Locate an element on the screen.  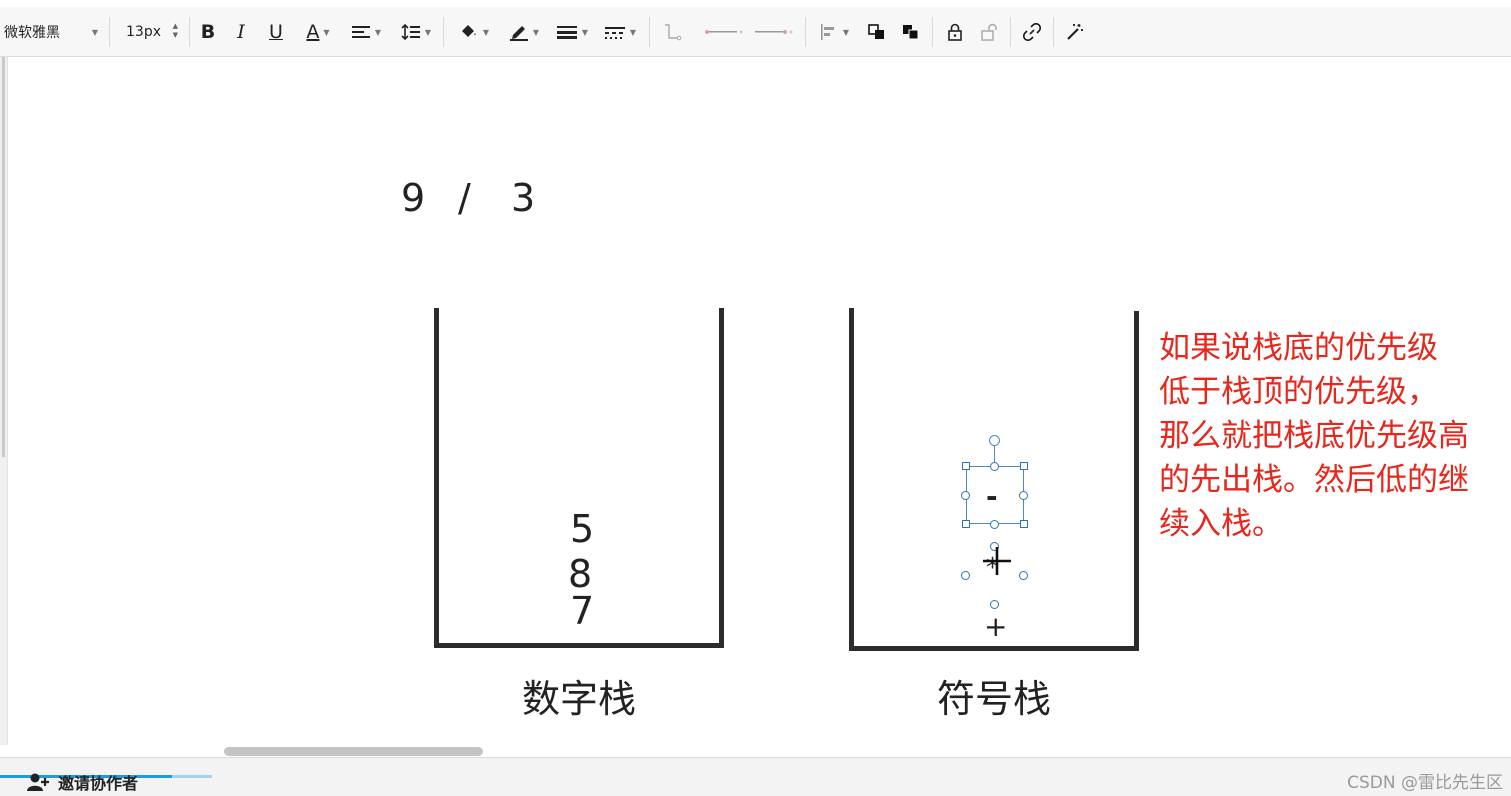
underline-button: U is located at coordinates (276, 32).